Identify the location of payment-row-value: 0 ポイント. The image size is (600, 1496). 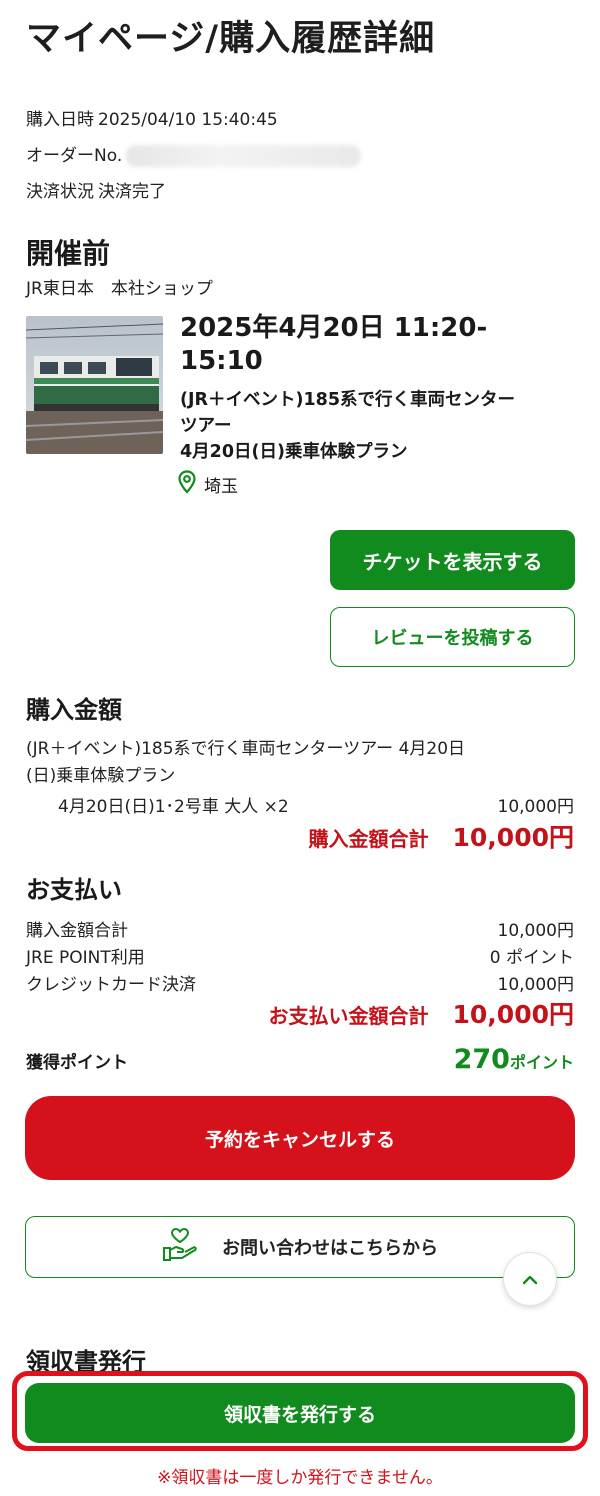
(531, 958).